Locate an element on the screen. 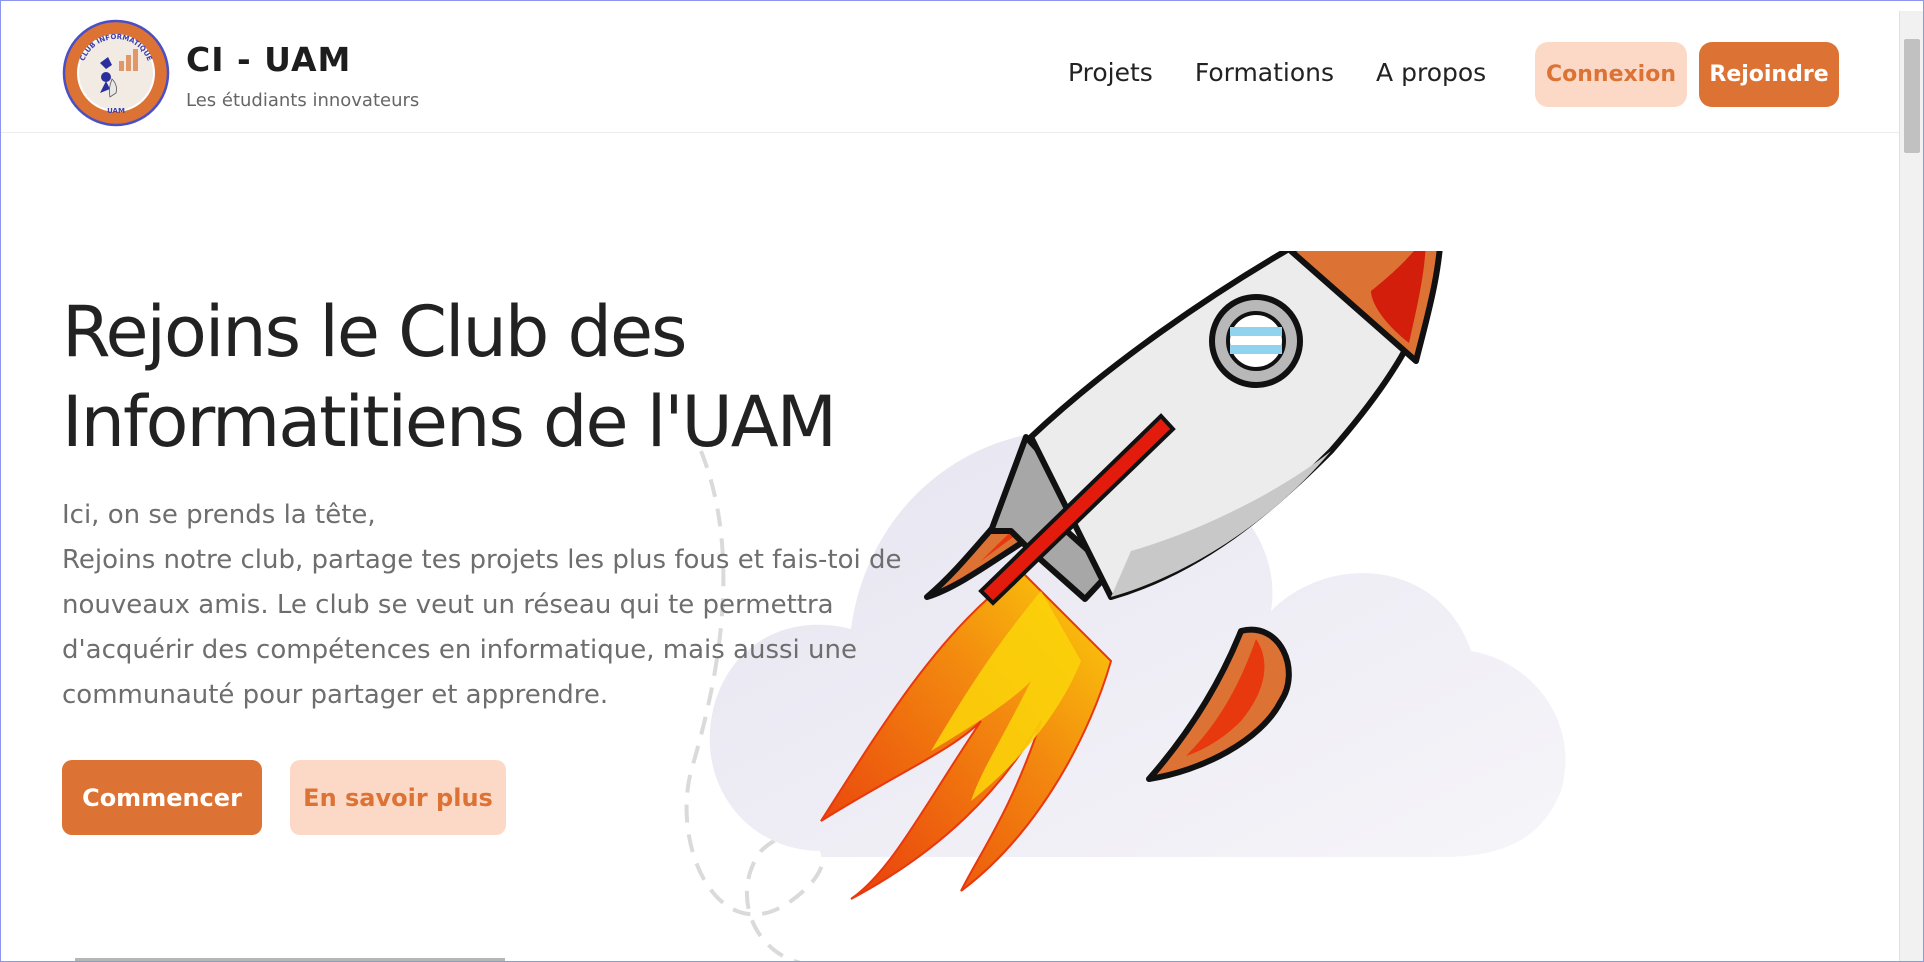 The image size is (1924, 962). horizontal-scrollbar-thumb is located at coordinates (290, 959).